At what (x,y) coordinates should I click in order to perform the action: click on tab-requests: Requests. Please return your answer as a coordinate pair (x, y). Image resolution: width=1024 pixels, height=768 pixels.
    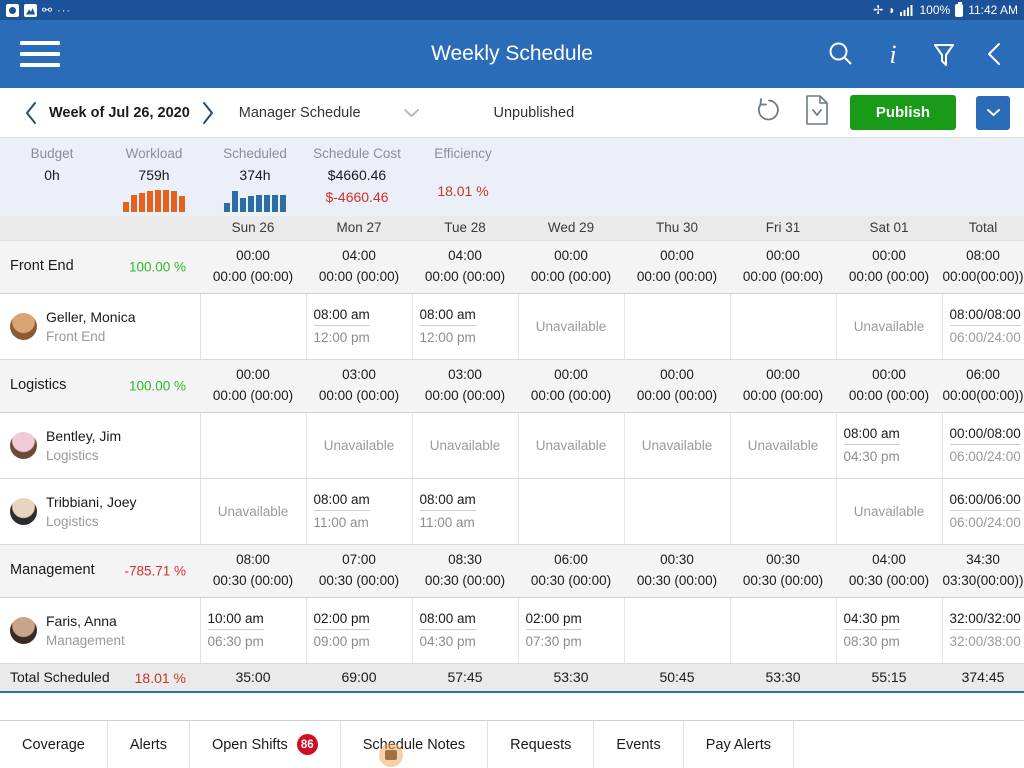
    Looking at the image, I should click on (541, 744).